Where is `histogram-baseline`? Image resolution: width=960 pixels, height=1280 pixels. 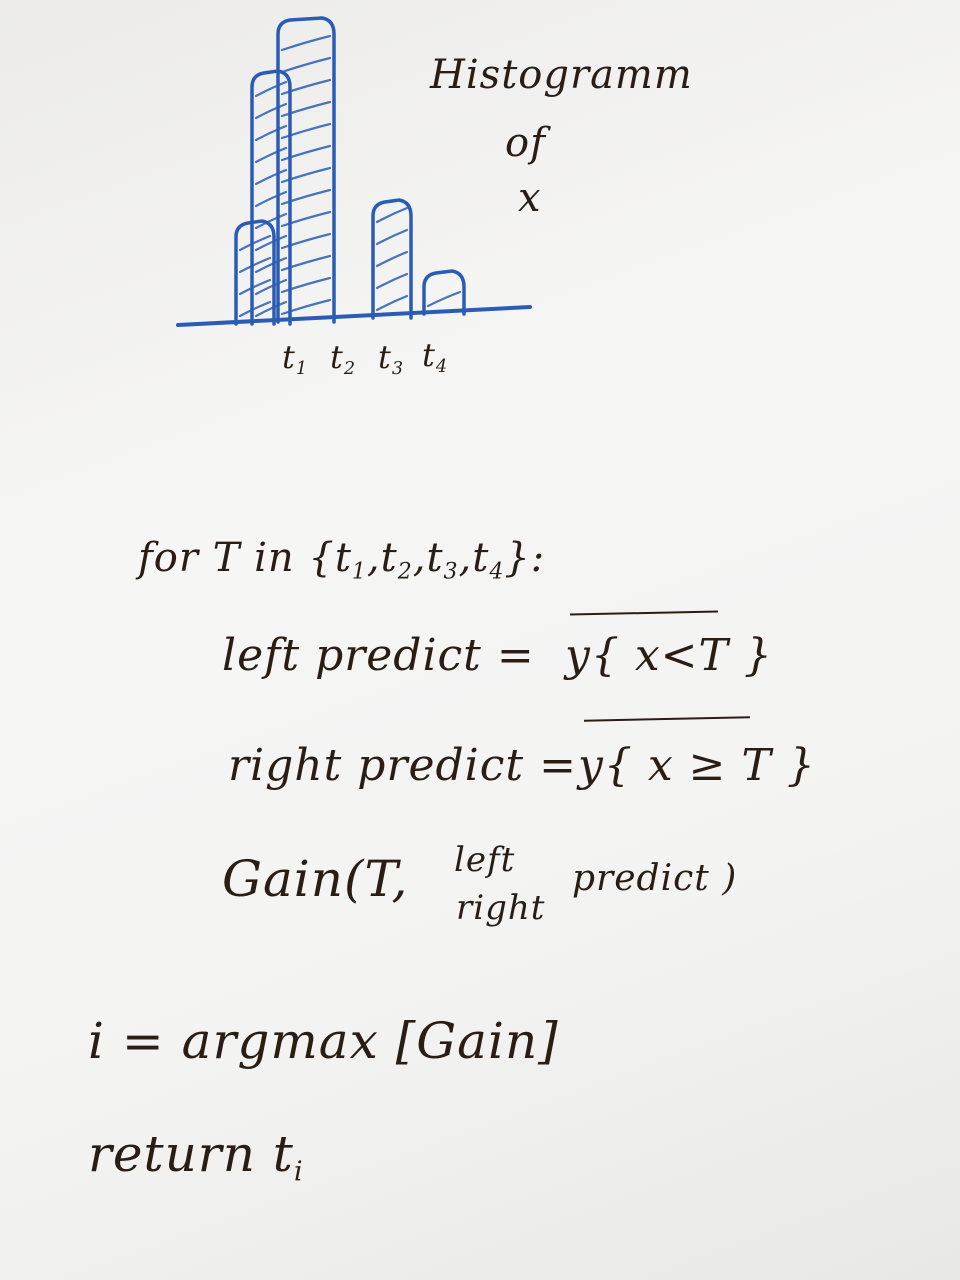 histogram-baseline is located at coordinates (354, 316).